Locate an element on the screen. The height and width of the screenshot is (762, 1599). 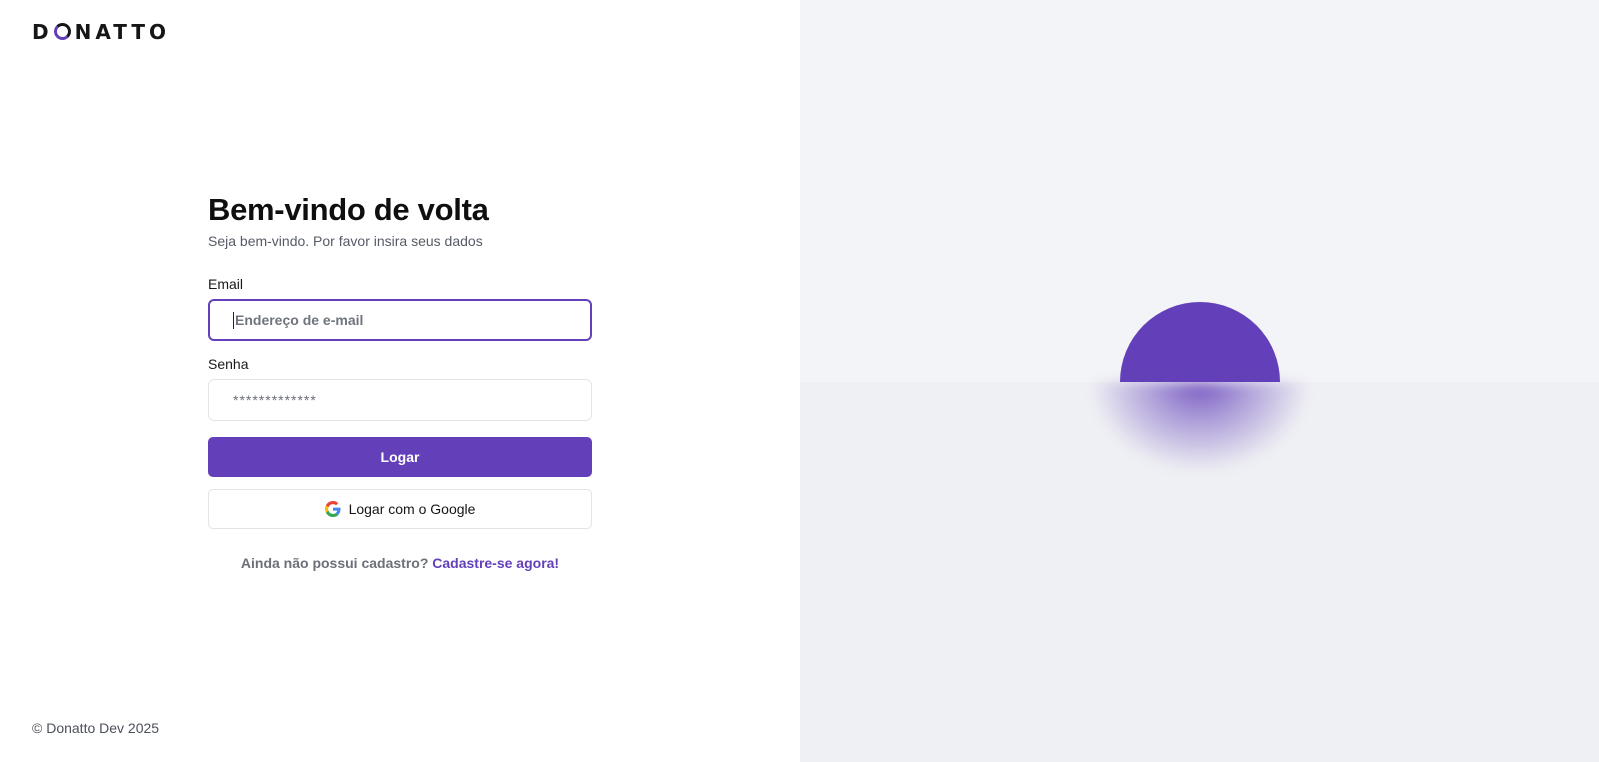
sun-glow-graphic is located at coordinates (1200, 437).